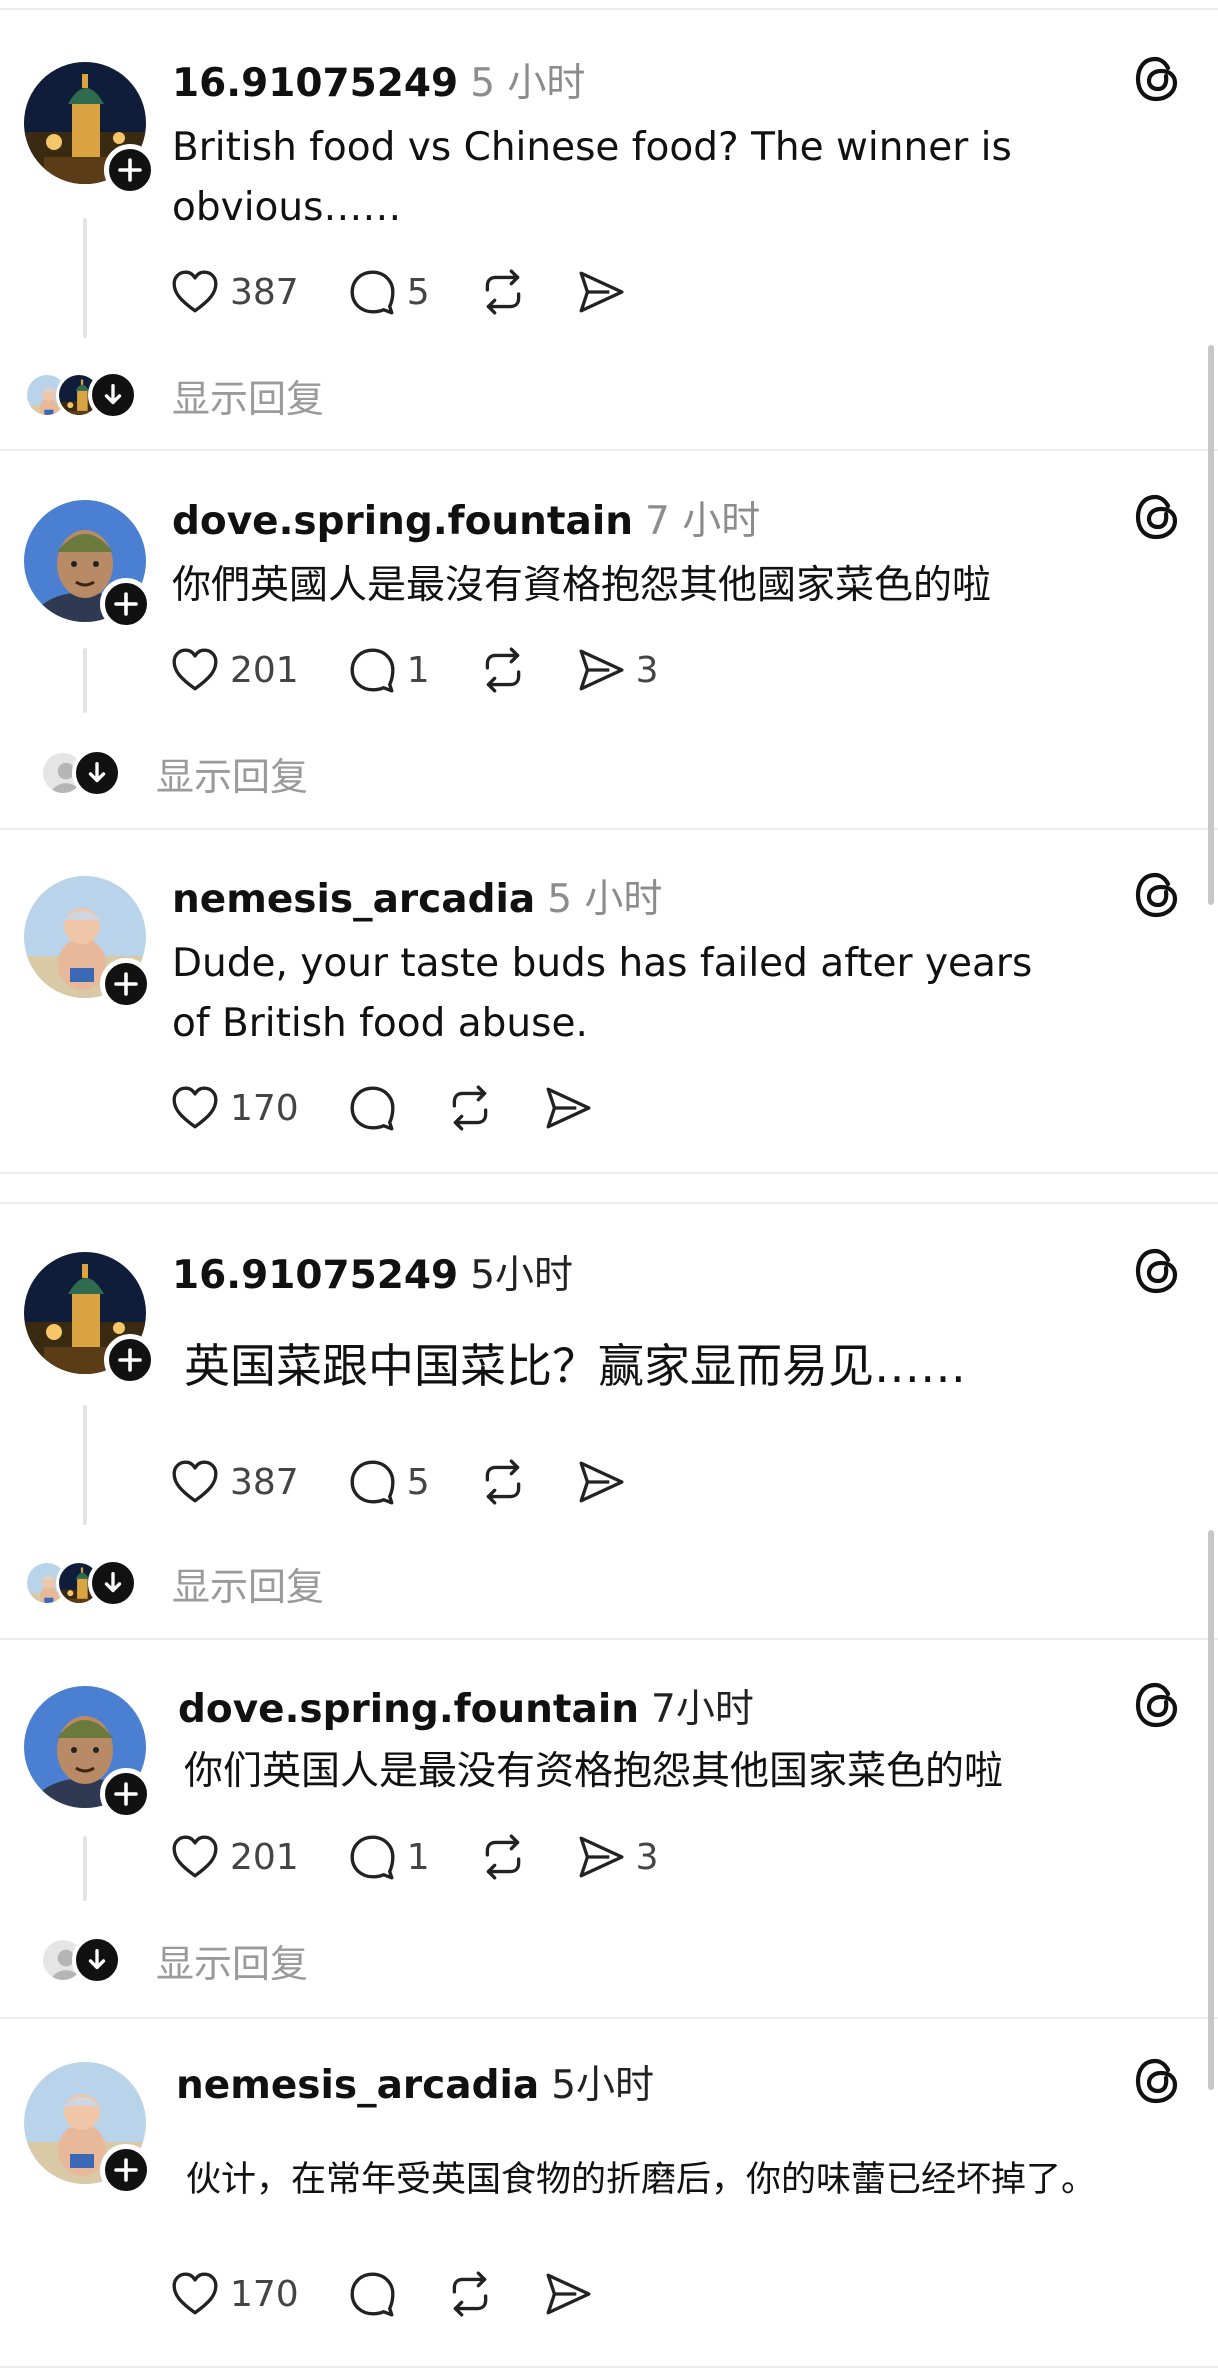  I want to click on post-text: 你们英国人是最没有资格抱怨其他国家菜色的啦, so click(594, 1771).